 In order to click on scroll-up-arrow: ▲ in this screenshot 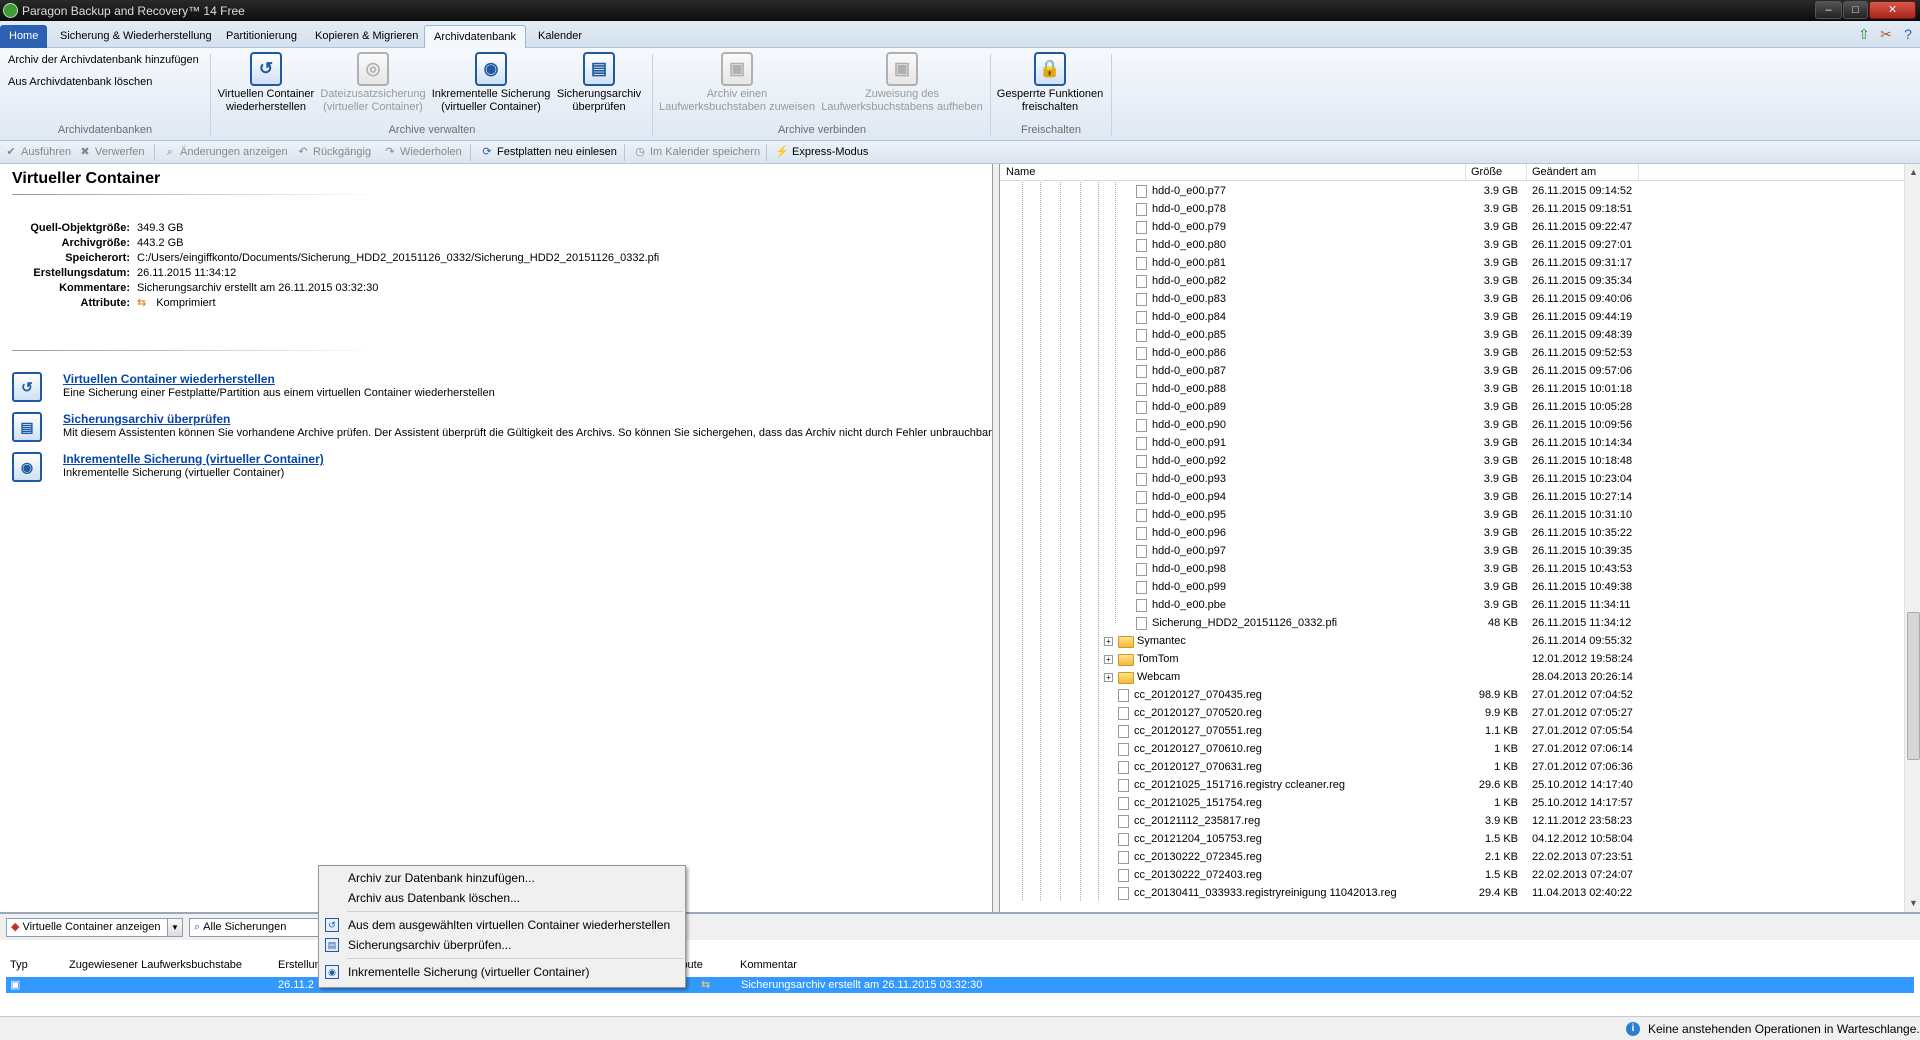, I will do `click(1912, 172)`.